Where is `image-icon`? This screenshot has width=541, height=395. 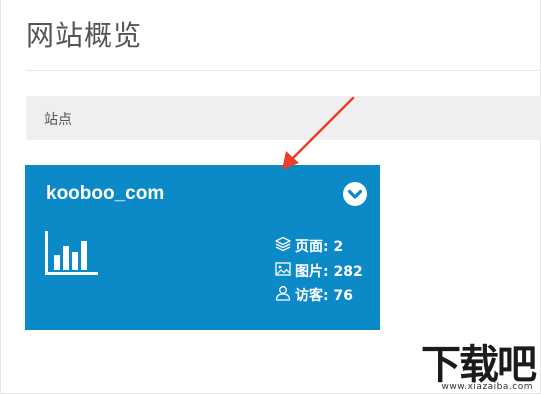 image-icon is located at coordinates (285, 271).